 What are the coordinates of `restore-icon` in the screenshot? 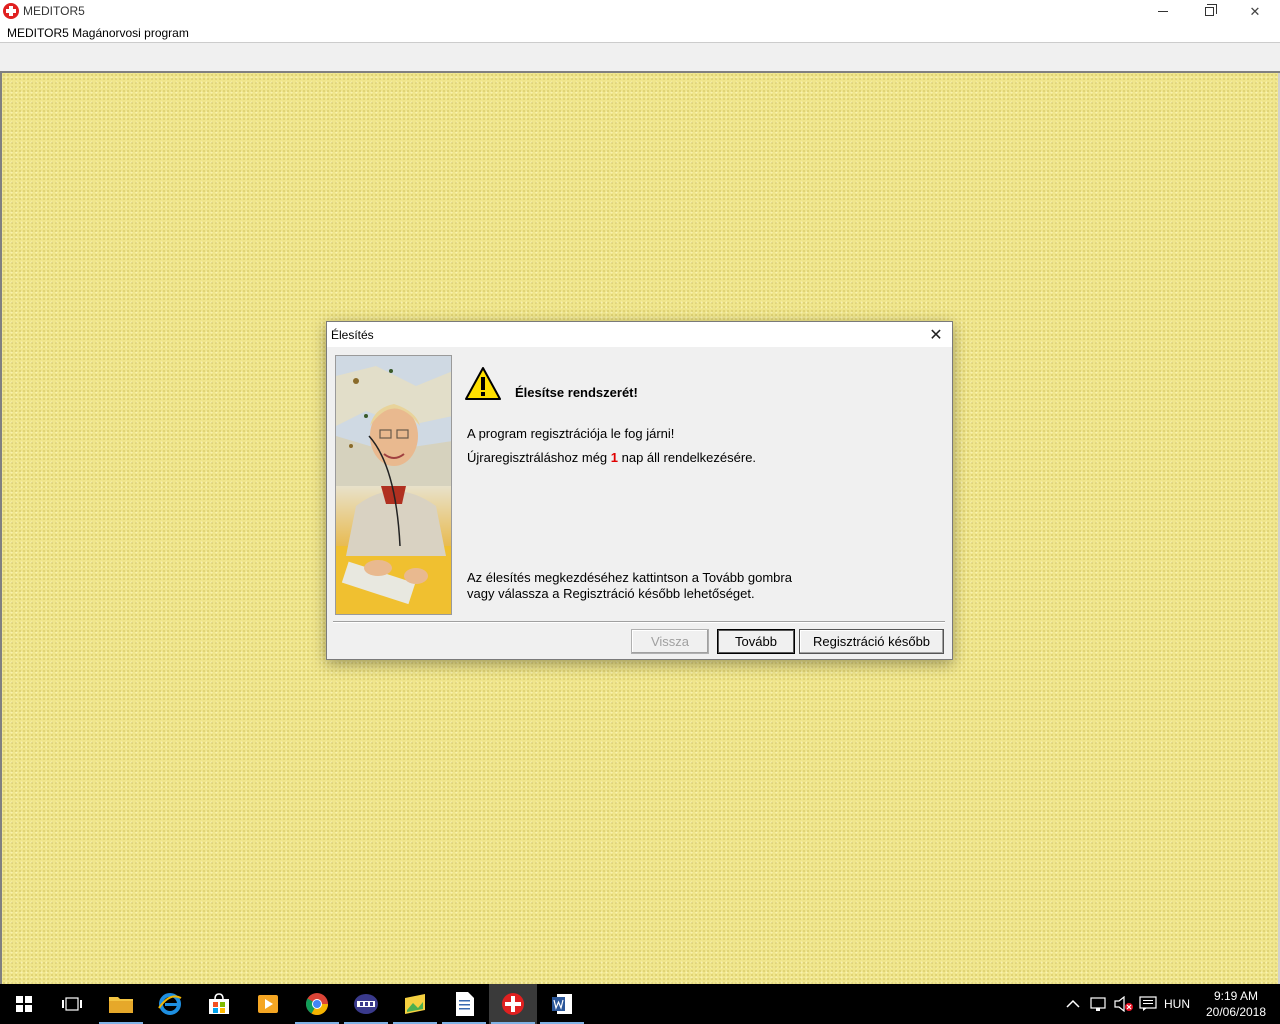 It's located at (1210, 10).